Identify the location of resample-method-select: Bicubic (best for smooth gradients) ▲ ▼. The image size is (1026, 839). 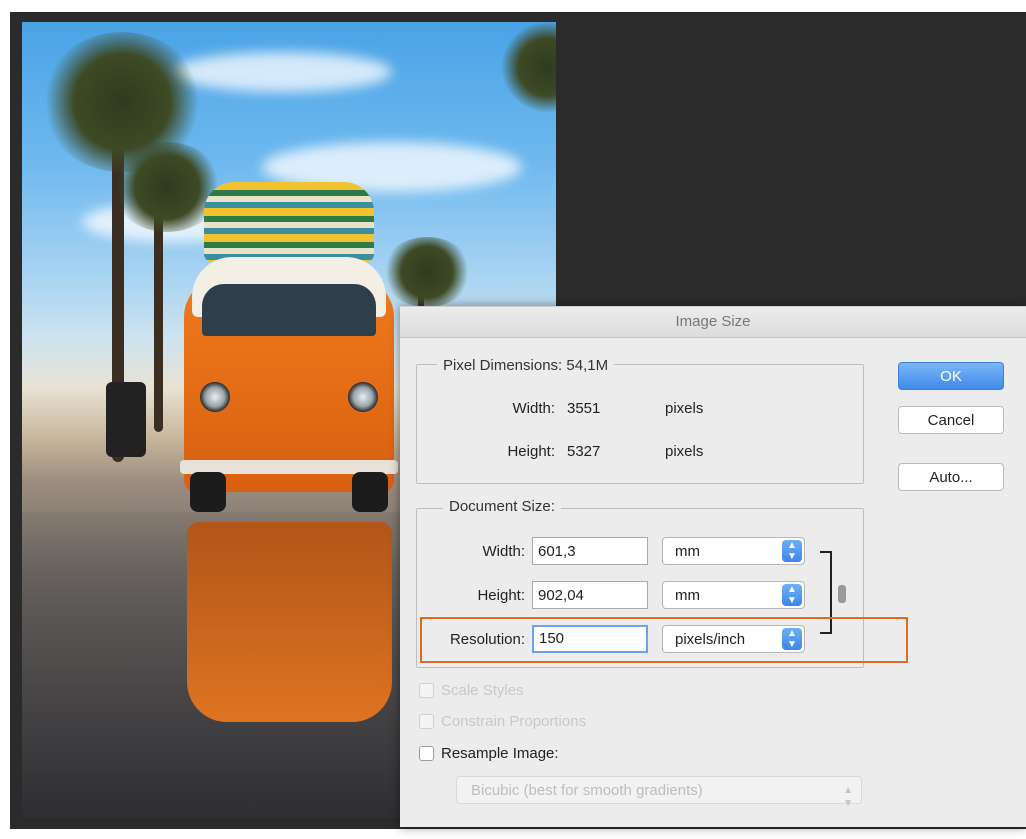
(659, 792).